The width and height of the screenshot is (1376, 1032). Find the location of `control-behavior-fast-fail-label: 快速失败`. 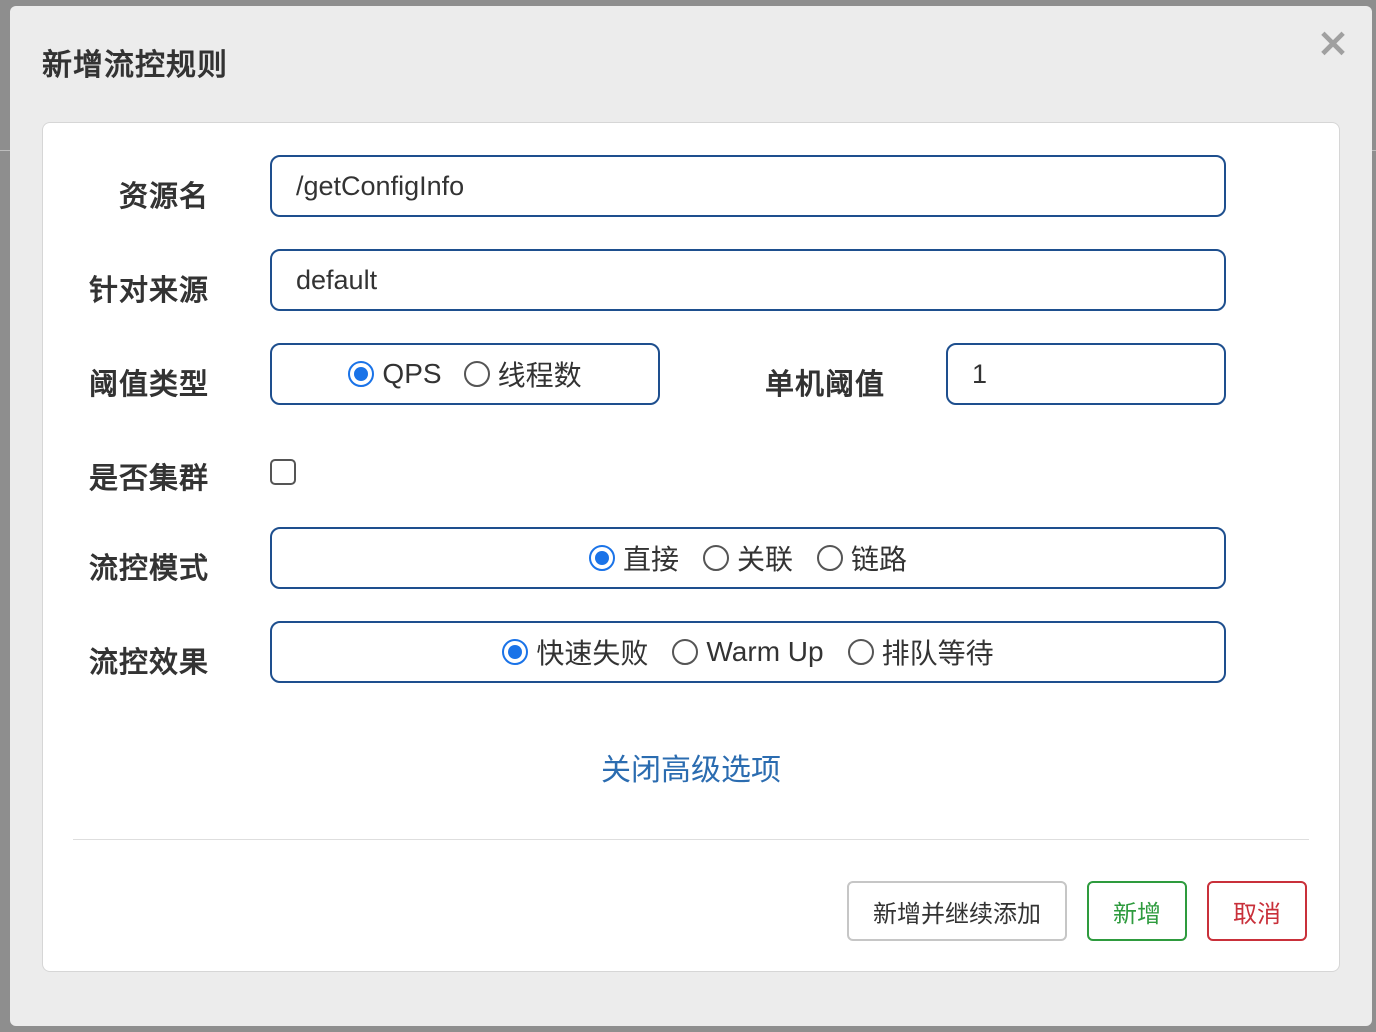

control-behavior-fast-fail-label: 快速失败 is located at coordinates (592, 653).